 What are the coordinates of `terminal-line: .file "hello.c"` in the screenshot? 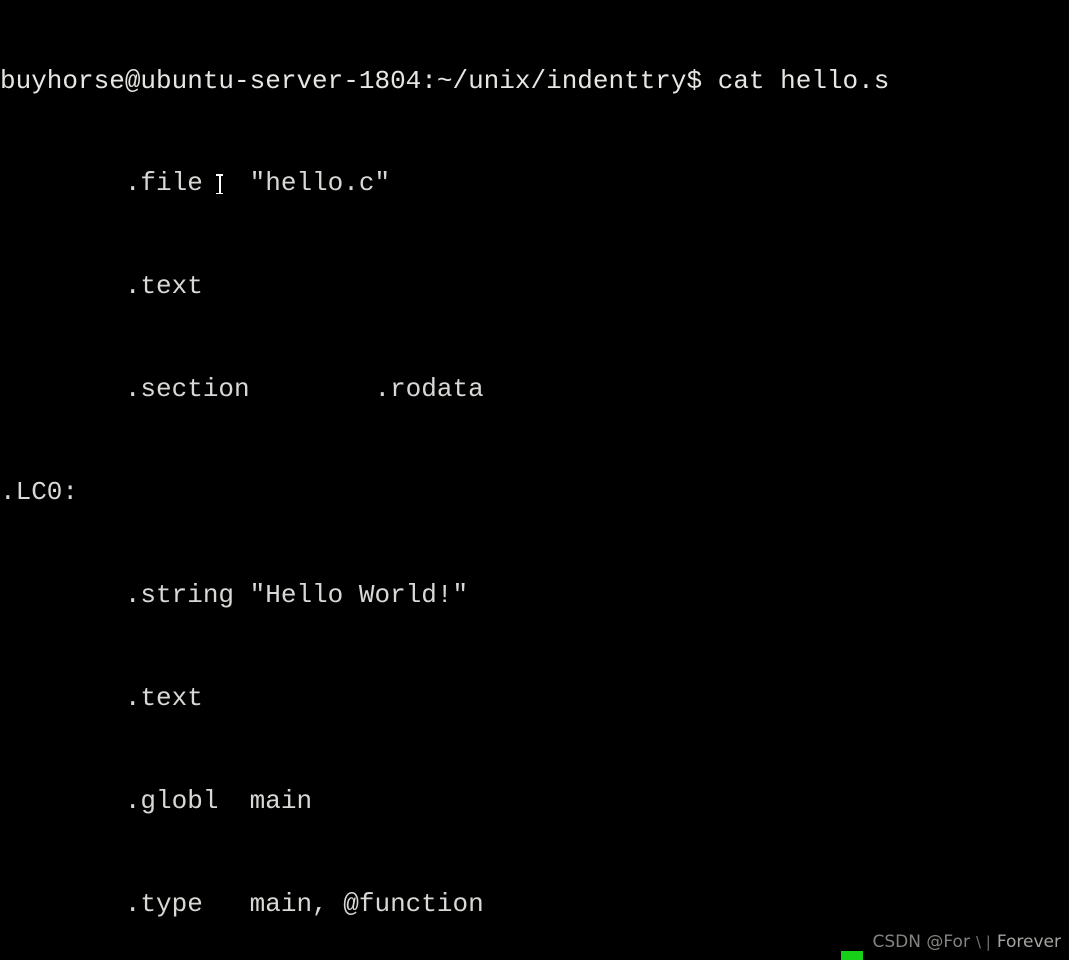 It's located at (195, 183).